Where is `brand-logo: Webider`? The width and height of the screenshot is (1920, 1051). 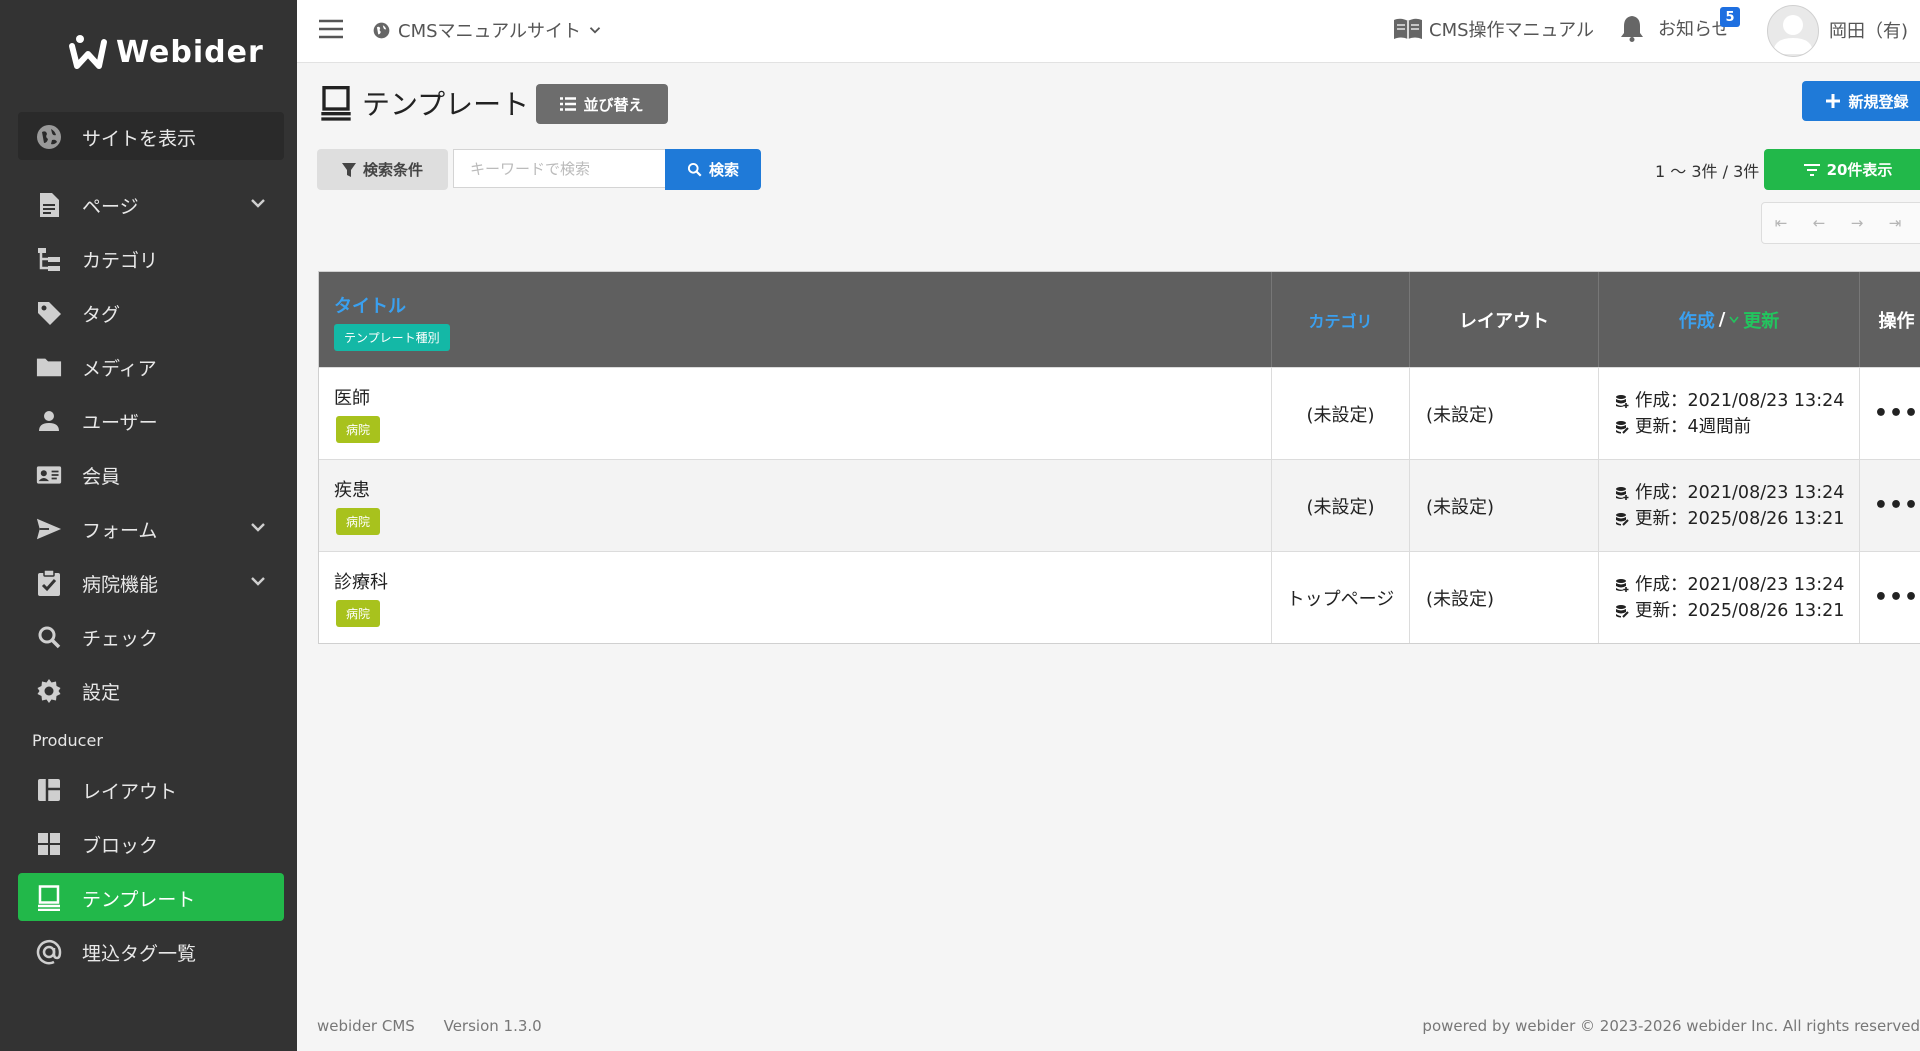
brand-logo: Webider is located at coordinates (166, 52).